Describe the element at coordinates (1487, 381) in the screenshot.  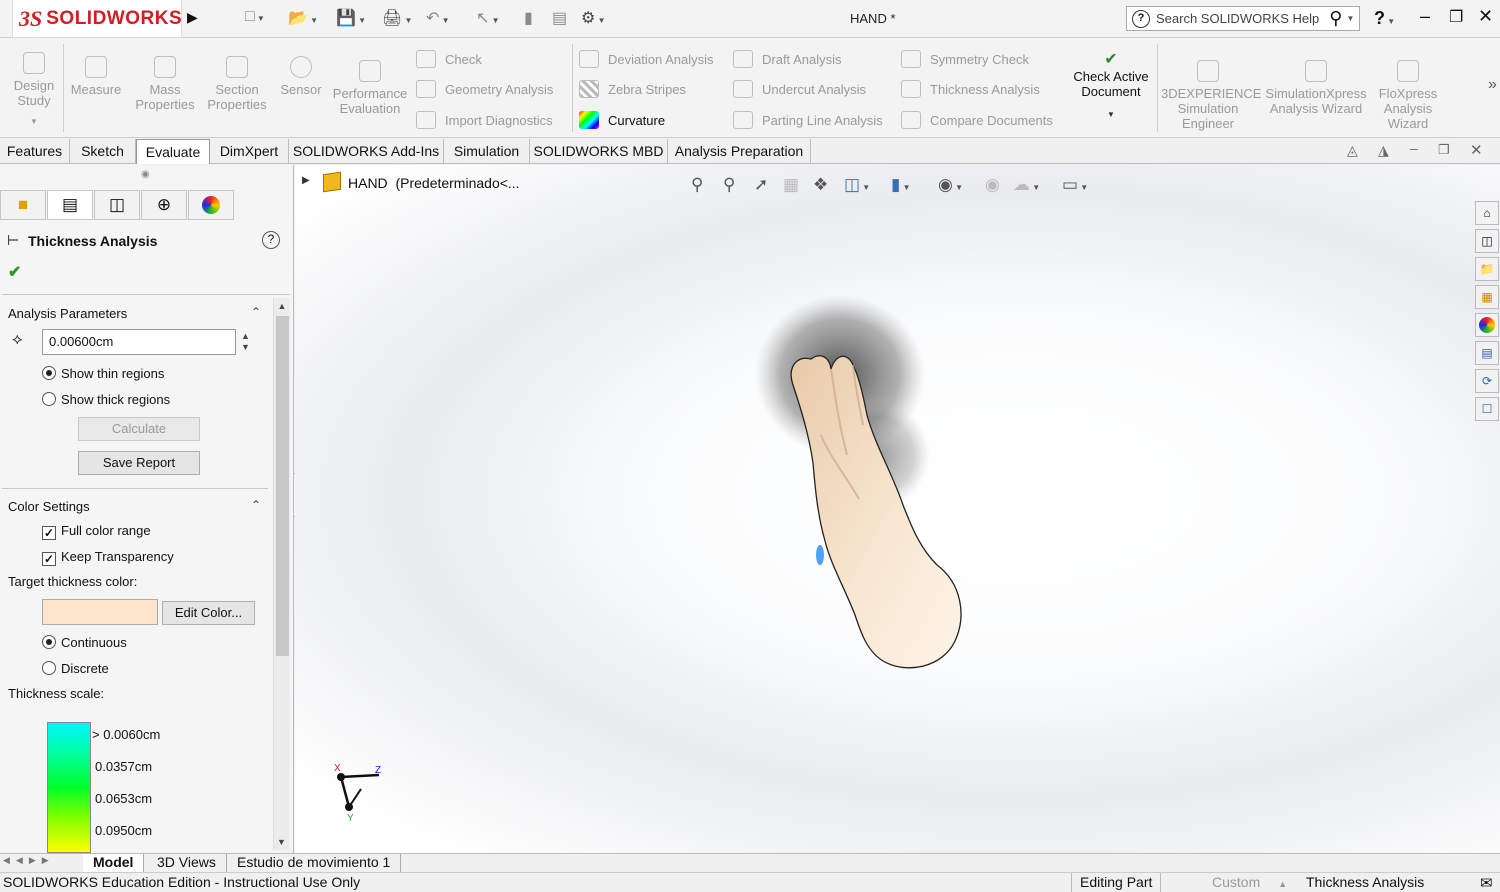
I see `solidworks-forum-icon: ⟳` at that location.